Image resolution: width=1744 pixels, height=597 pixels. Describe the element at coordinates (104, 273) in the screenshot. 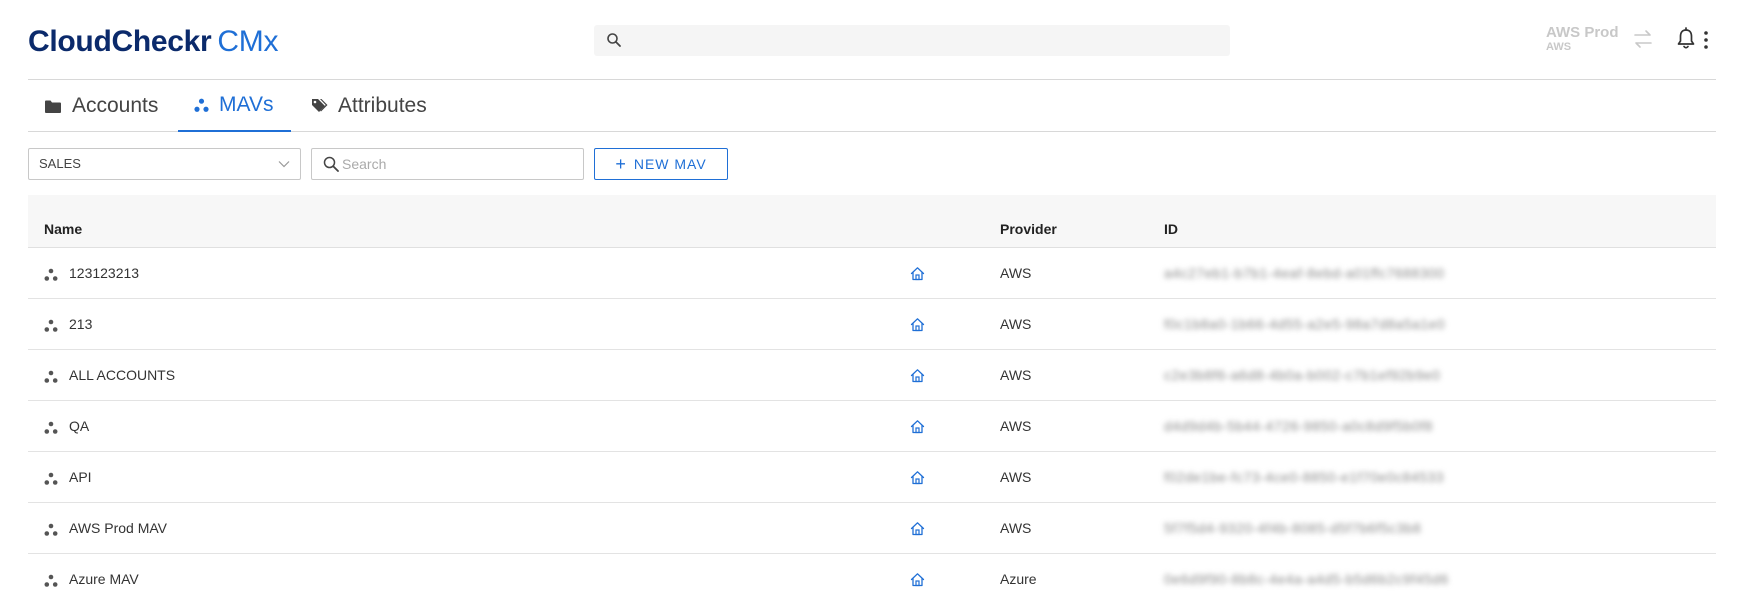

I see `mav-name: 123123213` at that location.